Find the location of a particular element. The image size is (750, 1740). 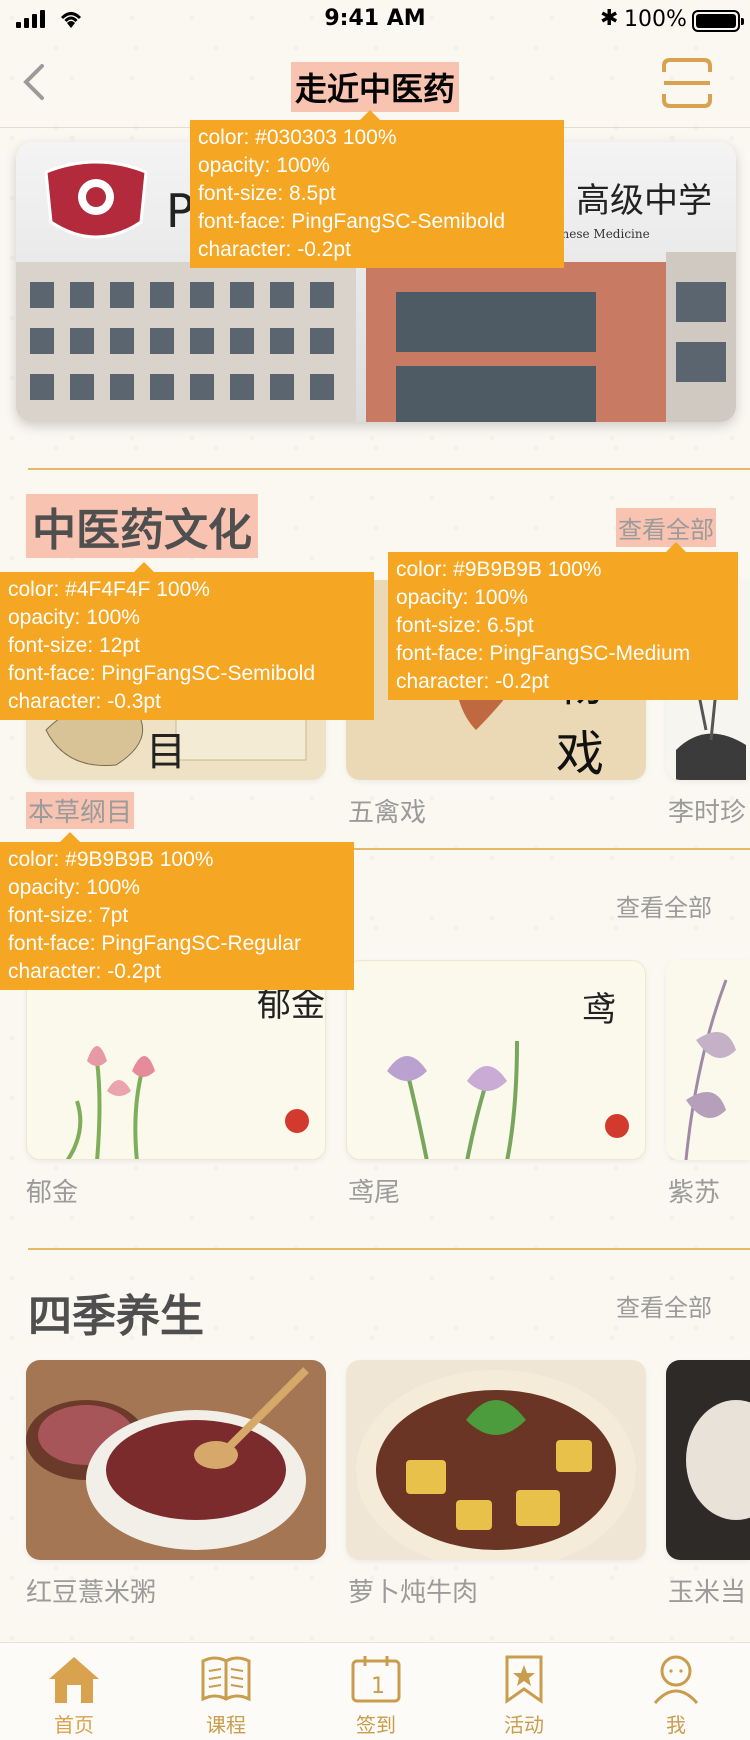

svg-text: 郁金 is located at coordinates (291, 1005).